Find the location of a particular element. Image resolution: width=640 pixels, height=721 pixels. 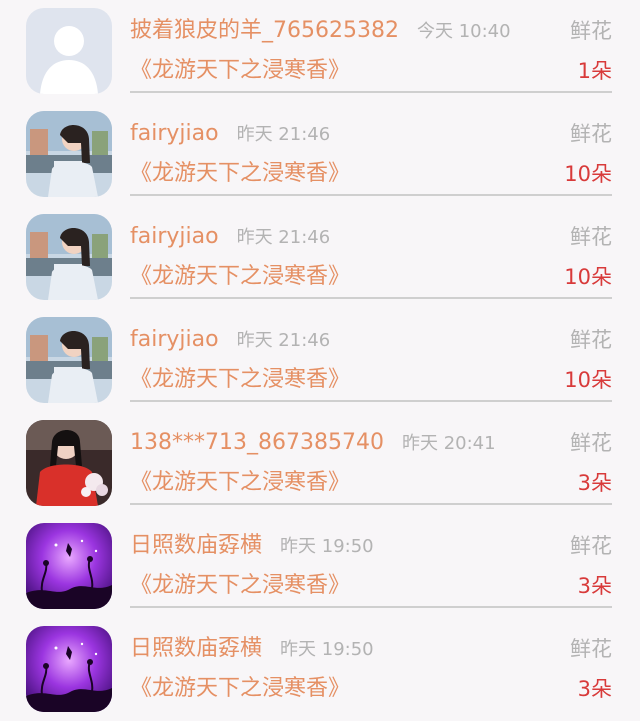

user-name-line: 138***713_867385740 昨天 20:41 is located at coordinates (313, 443).